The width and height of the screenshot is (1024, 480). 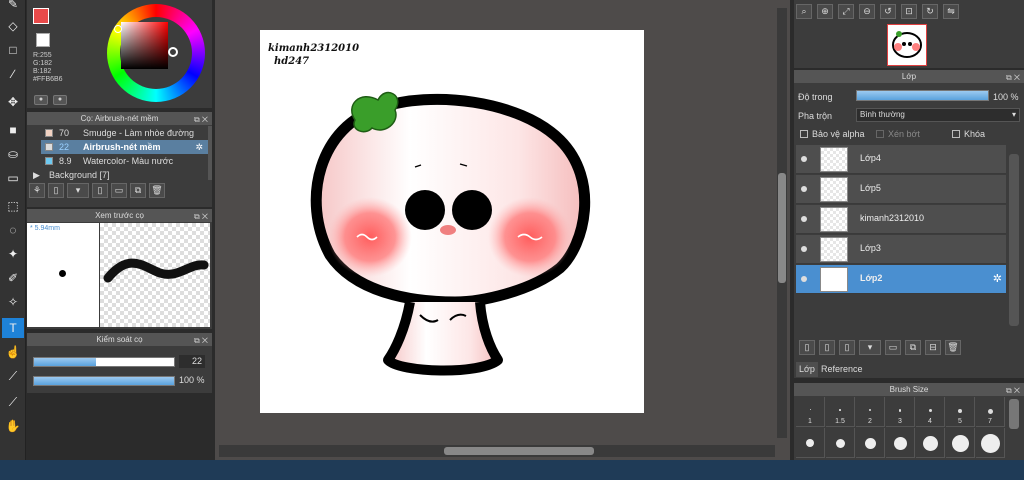 What do you see at coordinates (867, 11) in the screenshot?
I see `zoom-out-icon: ⊖` at bounding box center [867, 11].